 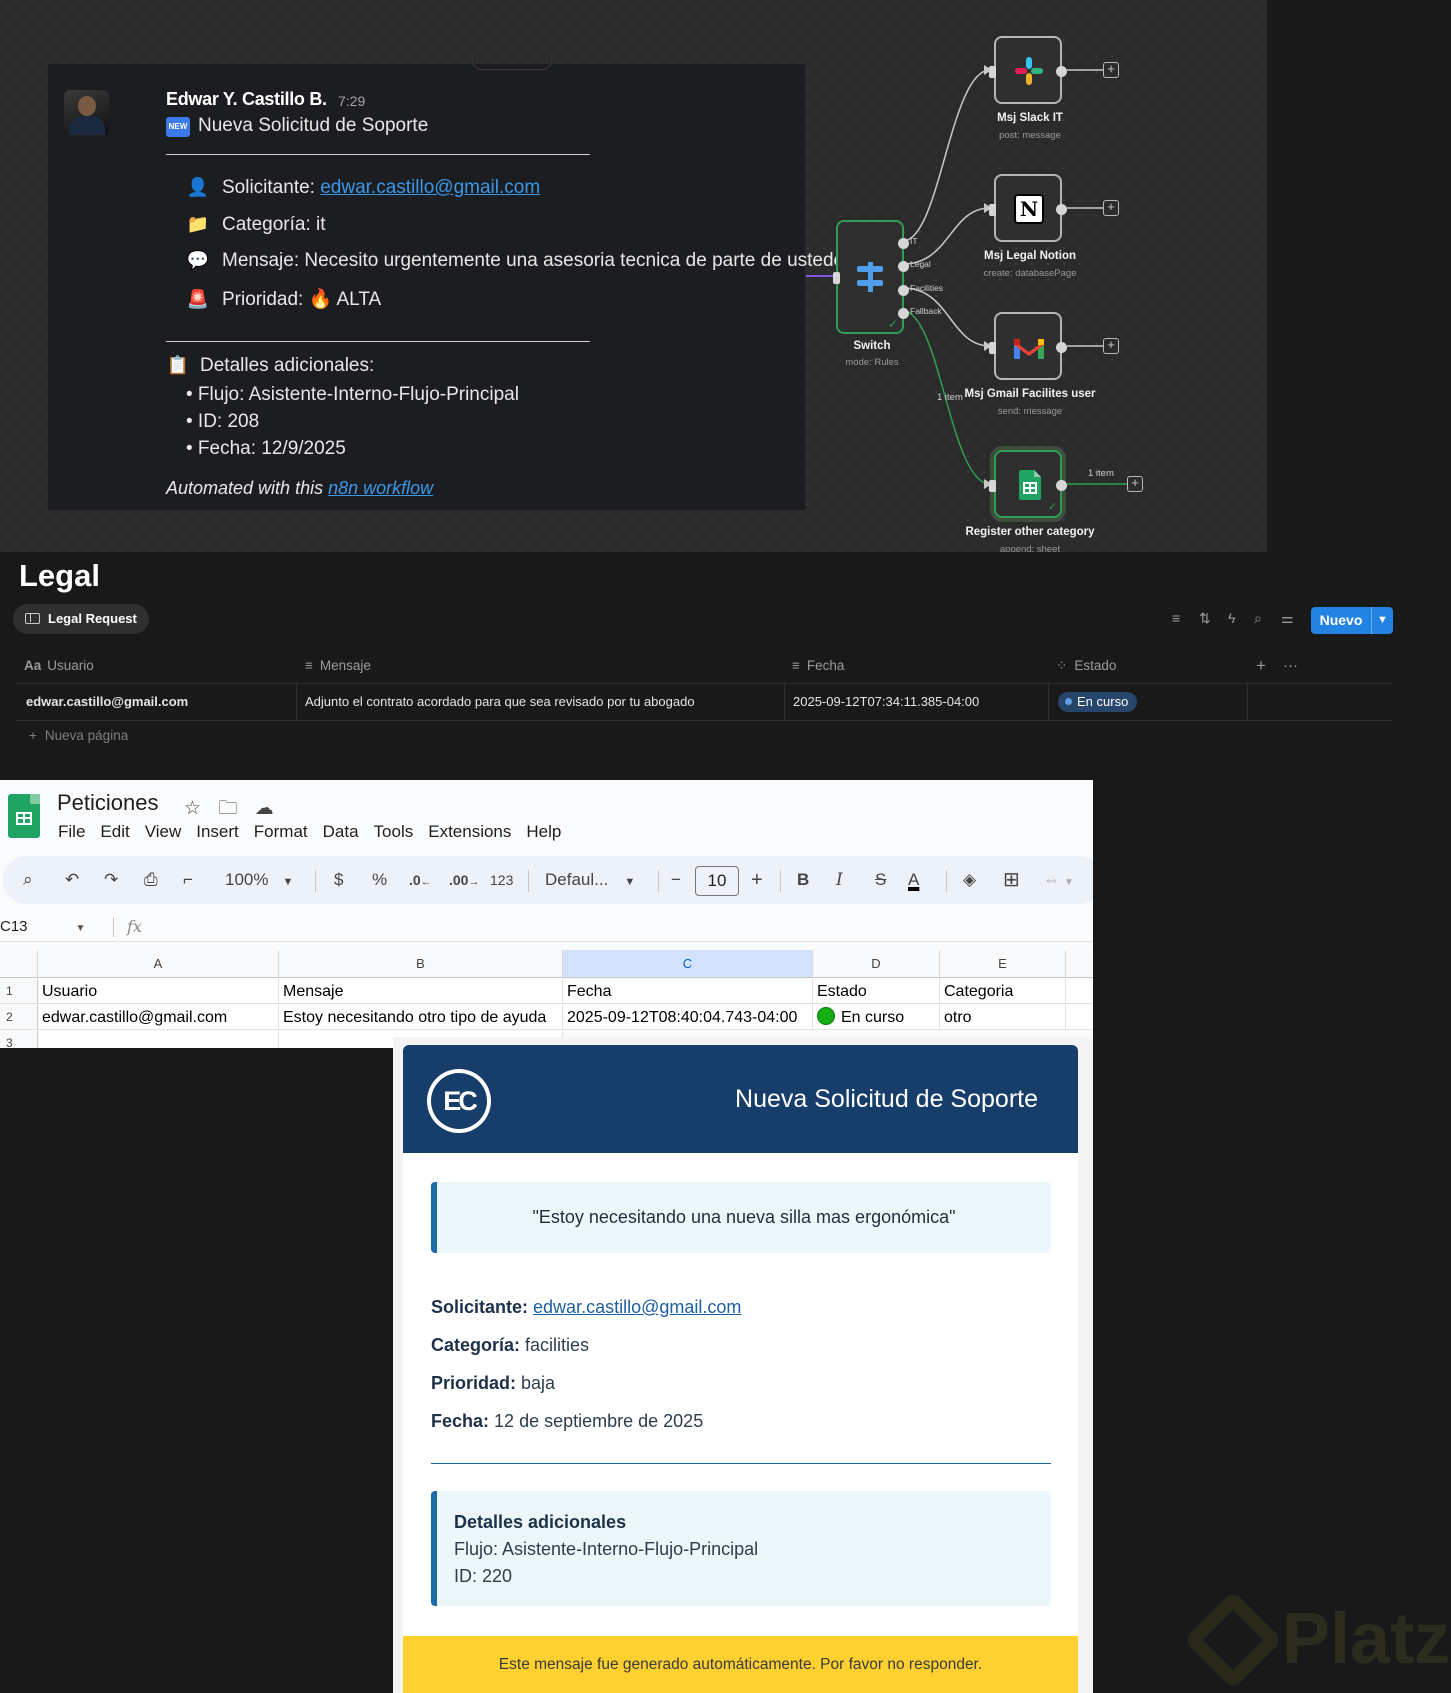 What do you see at coordinates (281, 831) in the screenshot?
I see `menu-format: Format` at bounding box center [281, 831].